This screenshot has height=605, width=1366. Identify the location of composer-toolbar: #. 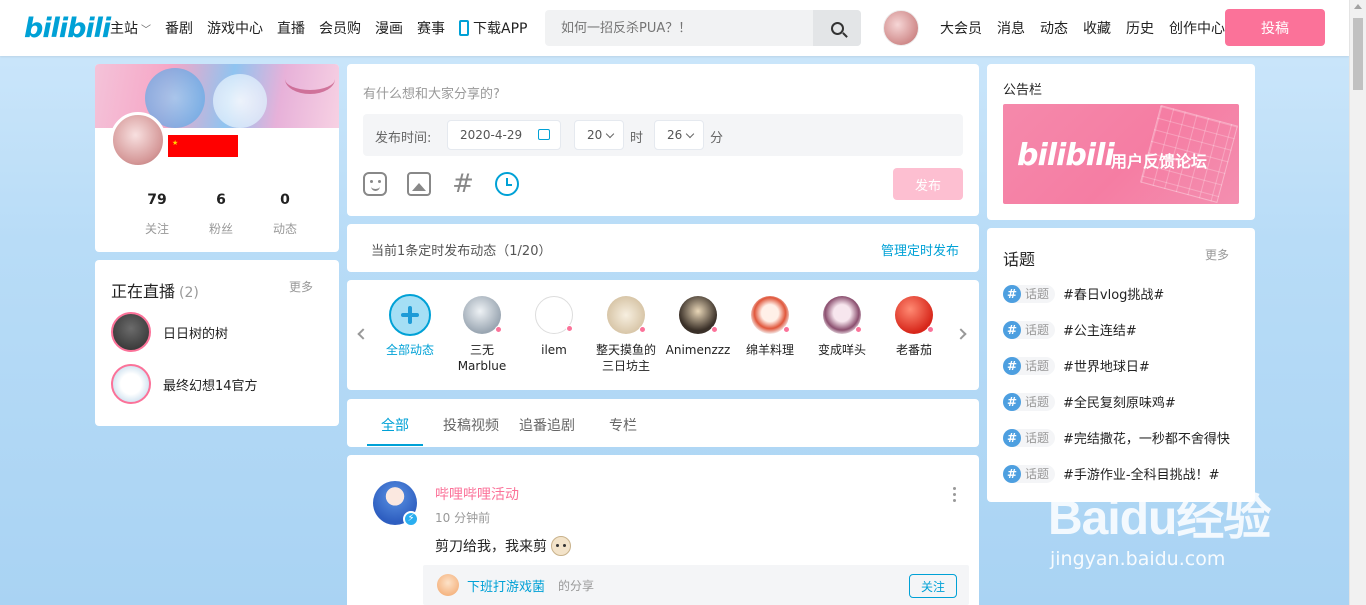
(451, 184).